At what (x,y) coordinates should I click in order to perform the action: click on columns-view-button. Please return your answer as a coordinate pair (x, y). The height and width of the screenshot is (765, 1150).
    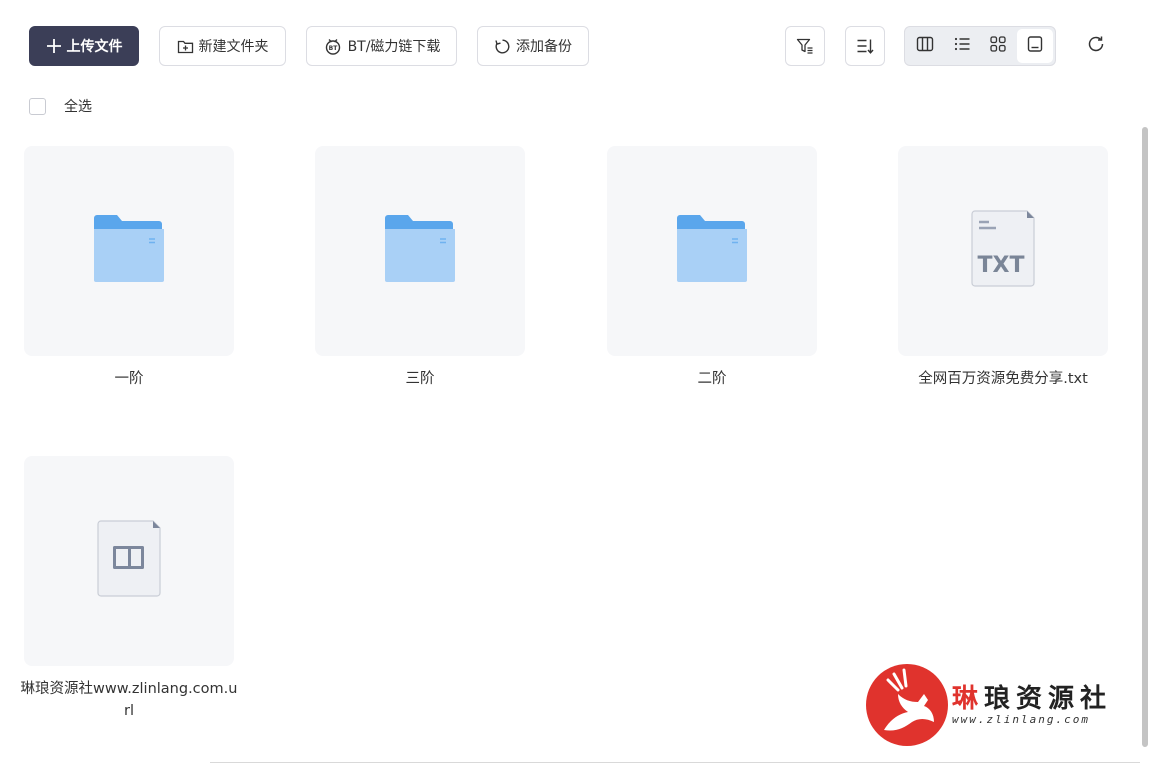
    Looking at the image, I should click on (925, 46).